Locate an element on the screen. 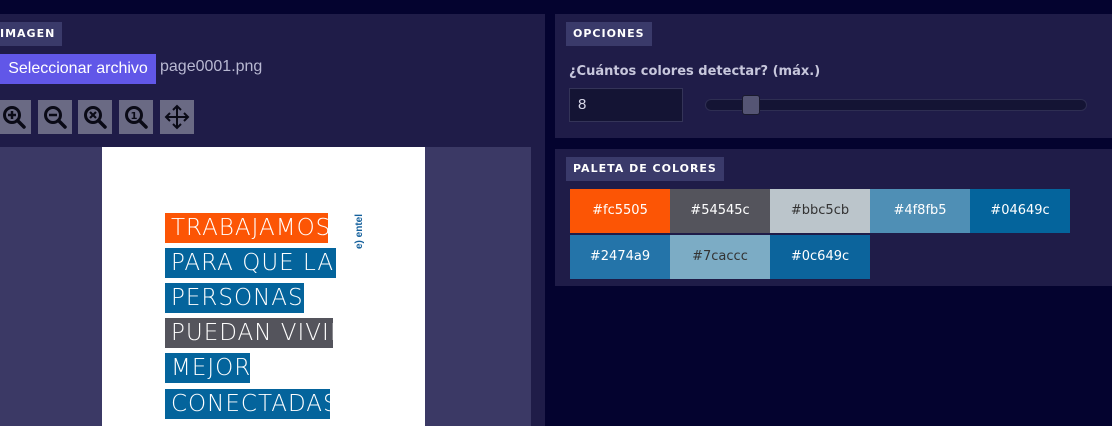 The height and width of the screenshot is (426, 1112). headline-line: TRABAJAMOS is located at coordinates (247, 228).